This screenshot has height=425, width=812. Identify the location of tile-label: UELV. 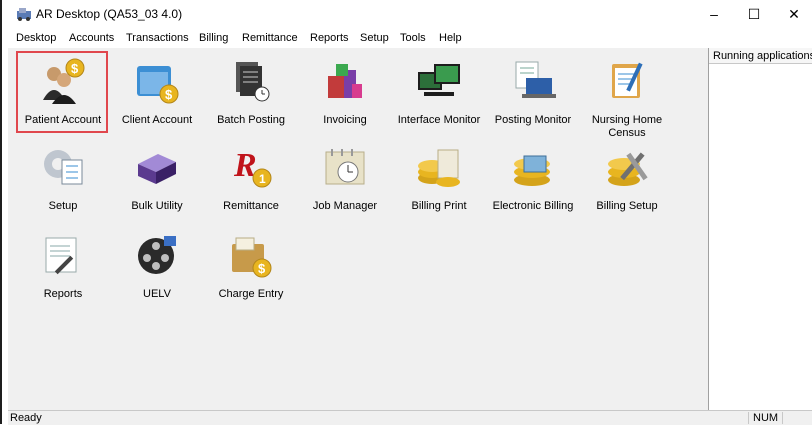
(157, 294).